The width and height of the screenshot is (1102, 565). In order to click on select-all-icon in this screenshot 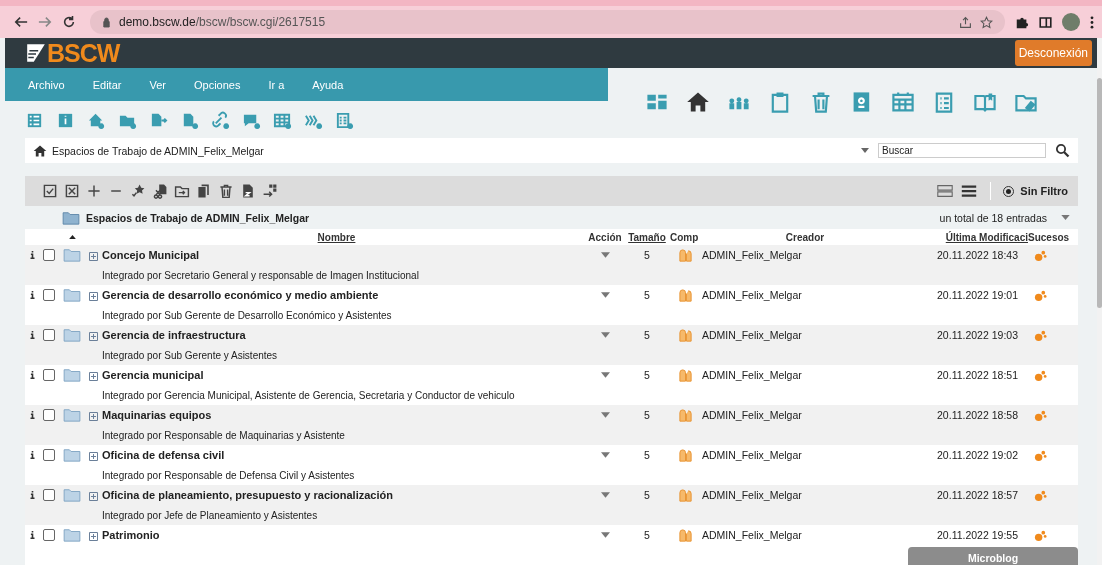, I will do `click(50, 191)`.